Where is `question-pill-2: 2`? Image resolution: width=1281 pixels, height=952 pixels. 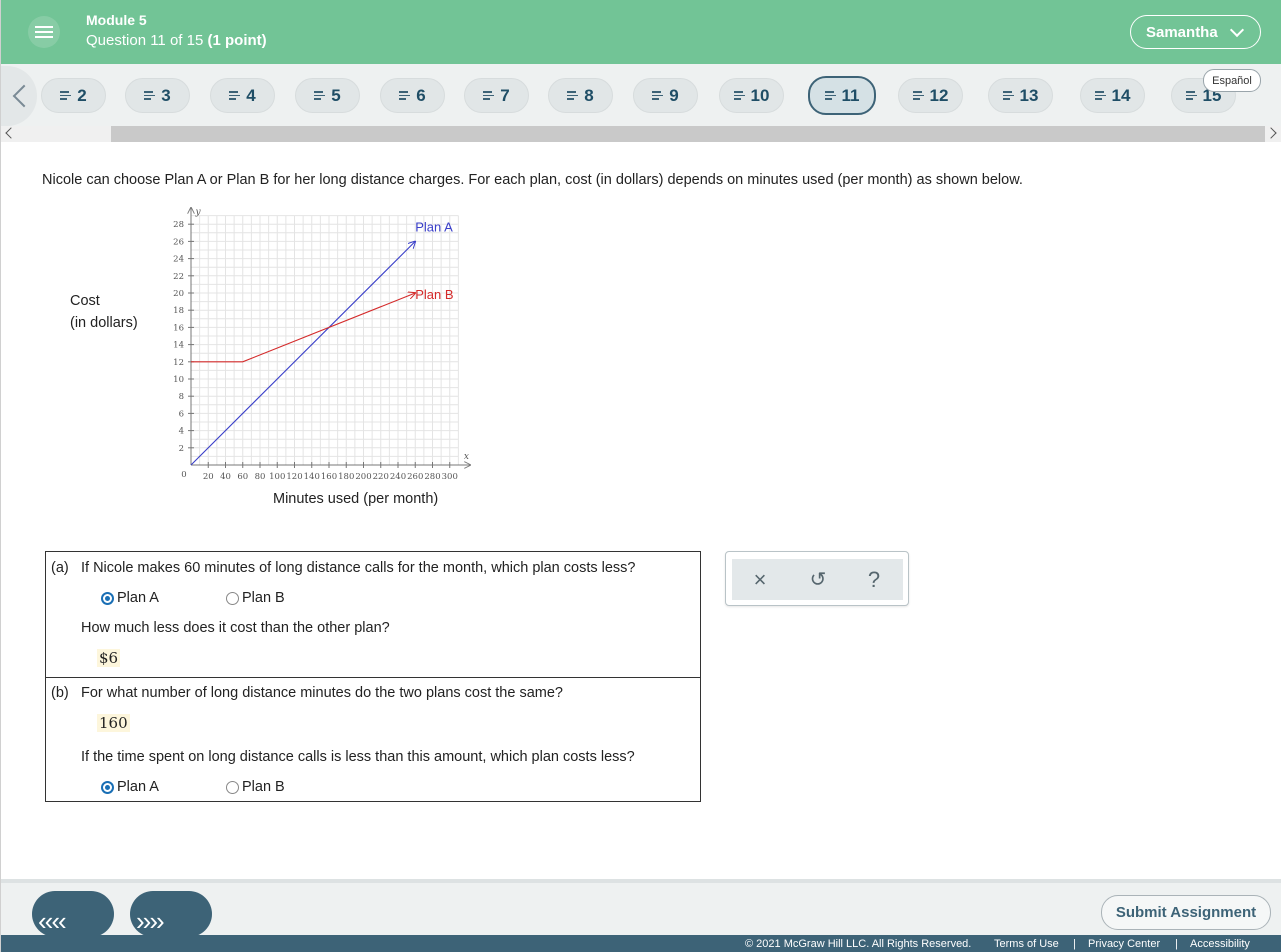 question-pill-2: 2 is located at coordinates (73, 95).